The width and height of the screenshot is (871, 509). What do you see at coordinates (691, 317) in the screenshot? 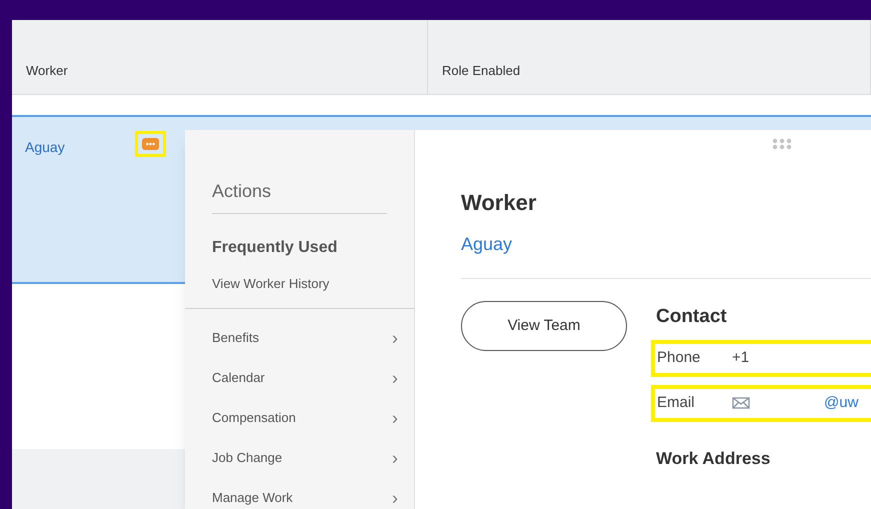
I see `section-title: Contact` at bounding box center [691, 317].